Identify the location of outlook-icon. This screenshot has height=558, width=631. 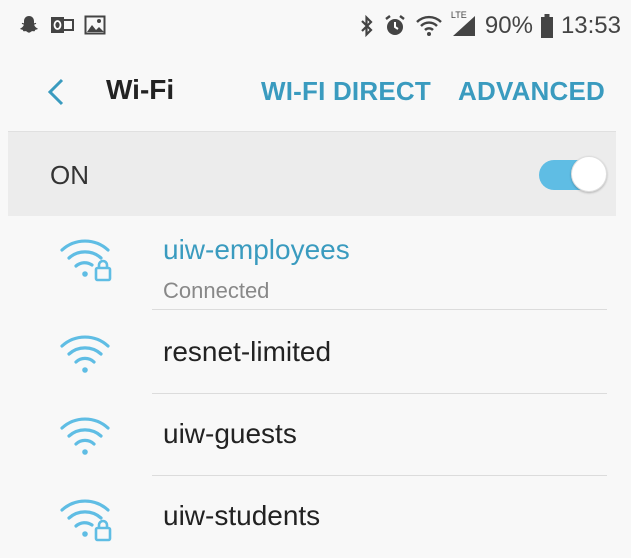
(62, 25).